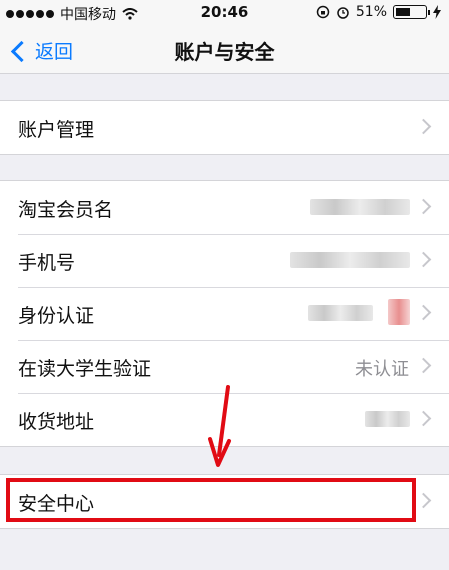 This screenshot has height=570, width=449. Describe the element at coordinates (85, 369) in the screenshot. I see `student-verification-label: 在读大学生验证` at that location.